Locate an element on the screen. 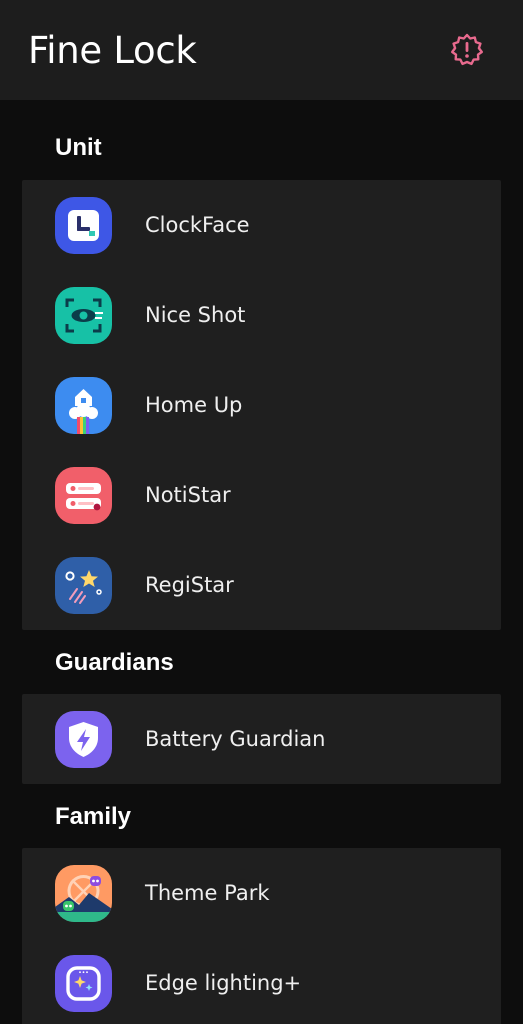  battery-guardian-icon is located at coordinates (83, 739).